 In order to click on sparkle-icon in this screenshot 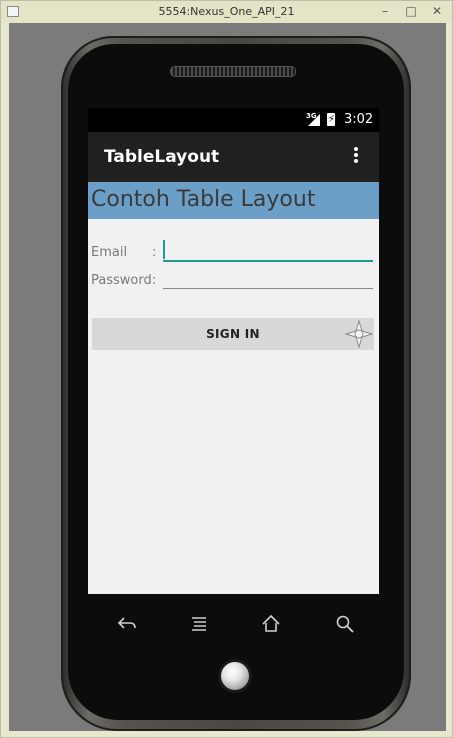, I will do `click(359, 334)`.